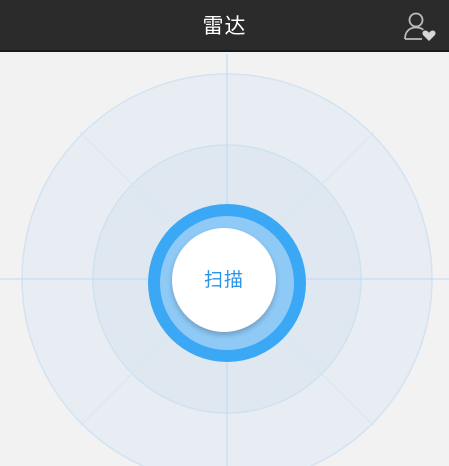 The height and width of the screenshot is (466, 449). Describe the element at coordinates (224, 280) in the screenshot. I see `scan-button: 扫描` at that location.